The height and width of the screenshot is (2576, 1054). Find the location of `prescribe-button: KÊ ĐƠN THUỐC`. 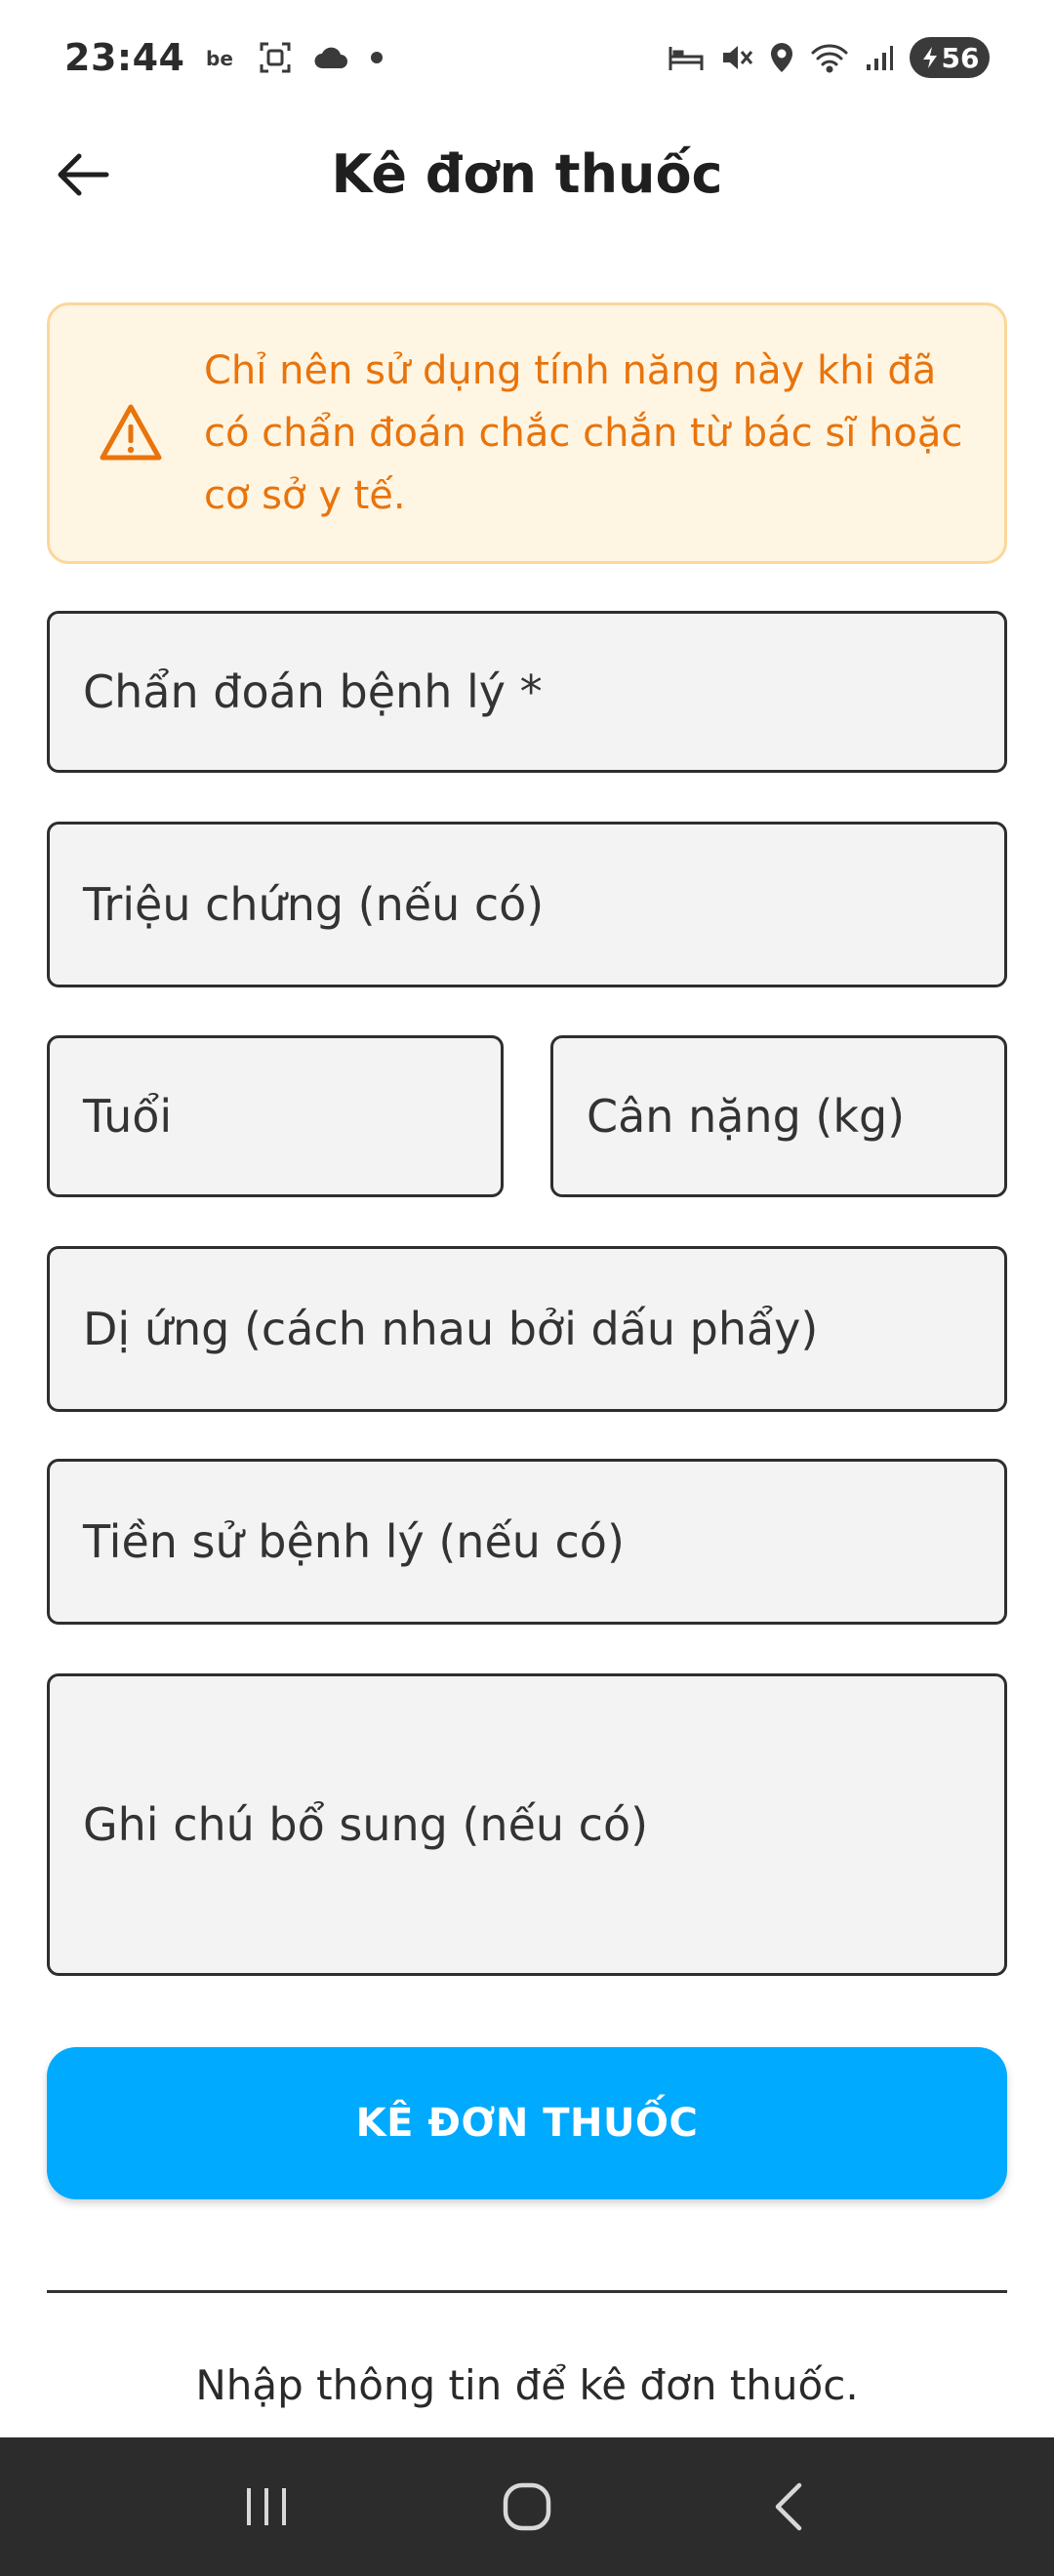

prescribe-button: KÊ ĐƠN THUỐC is located at coordinates (527, 2123).